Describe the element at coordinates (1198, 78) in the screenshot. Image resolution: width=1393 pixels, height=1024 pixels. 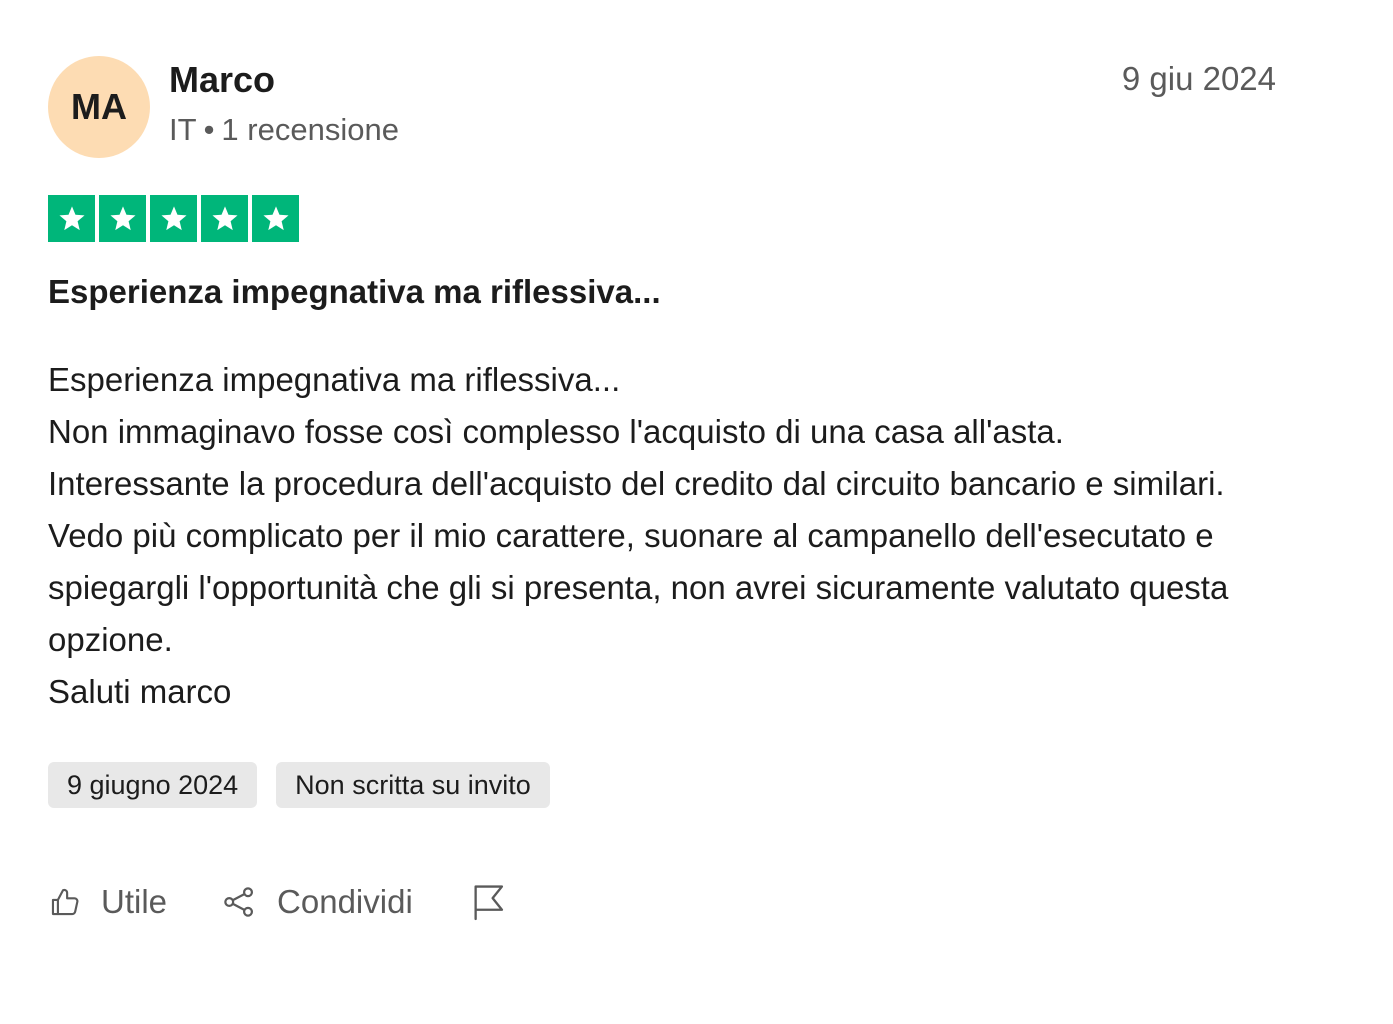
I see `review-date: 9 giu 2024` at that location.